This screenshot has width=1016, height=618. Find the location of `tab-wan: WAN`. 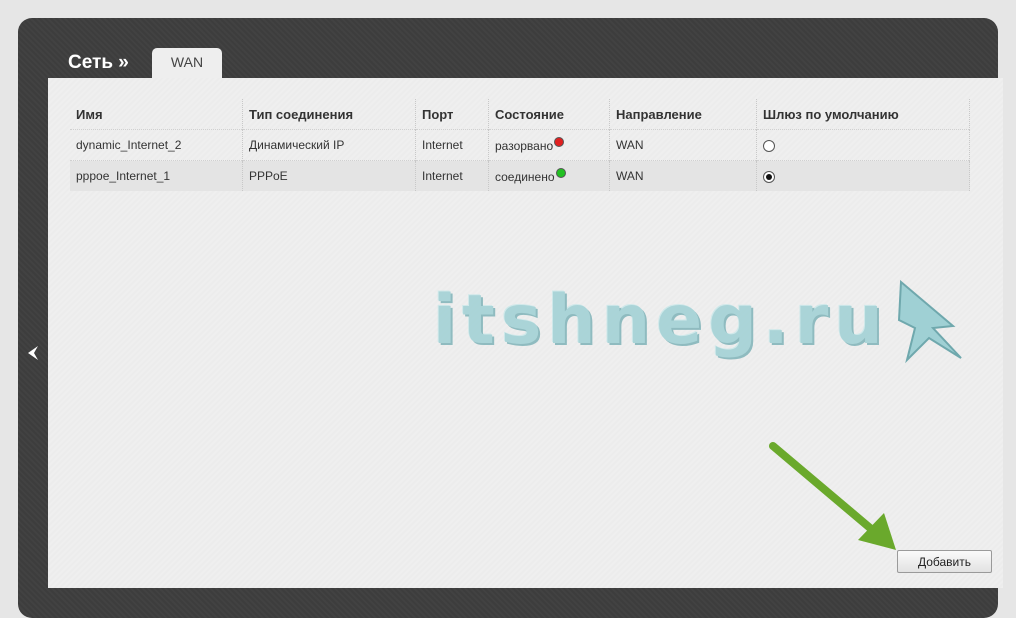

tab-wan: WAN is located at coordinates (187, 63).